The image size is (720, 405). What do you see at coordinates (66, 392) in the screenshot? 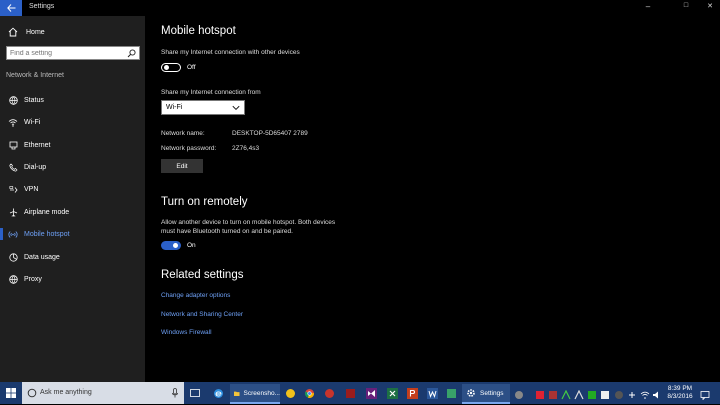
I see `search-placeholder: Ask me anything` at bounding box center [66, 392].